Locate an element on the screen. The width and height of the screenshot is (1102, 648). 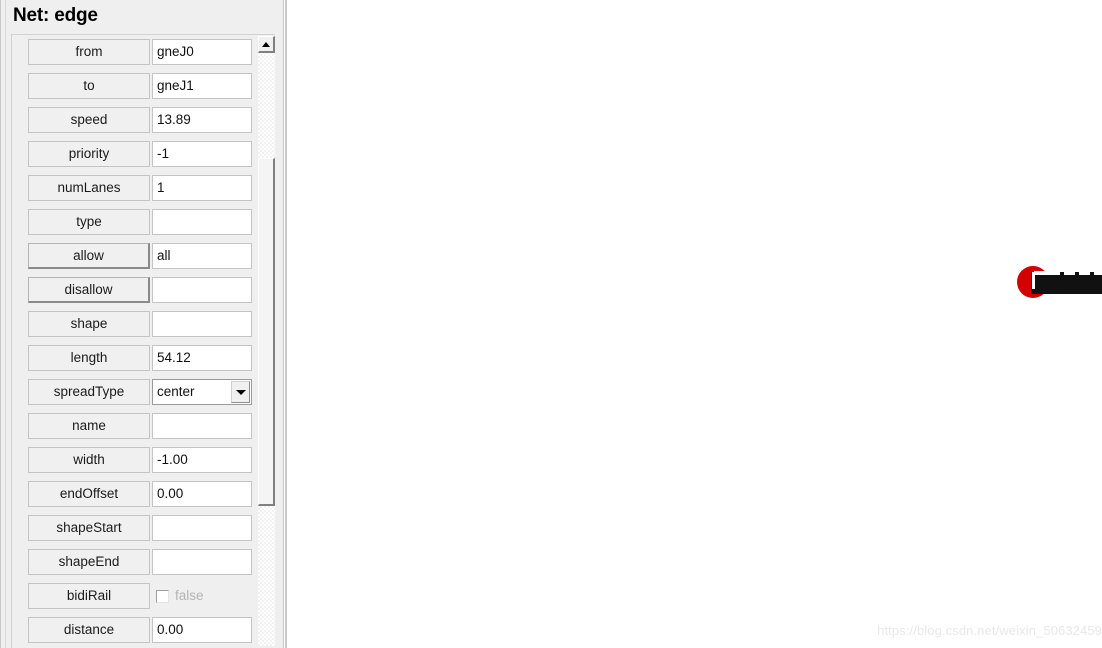
attribute-label-button-length: length is located at coordinates (89, 358).